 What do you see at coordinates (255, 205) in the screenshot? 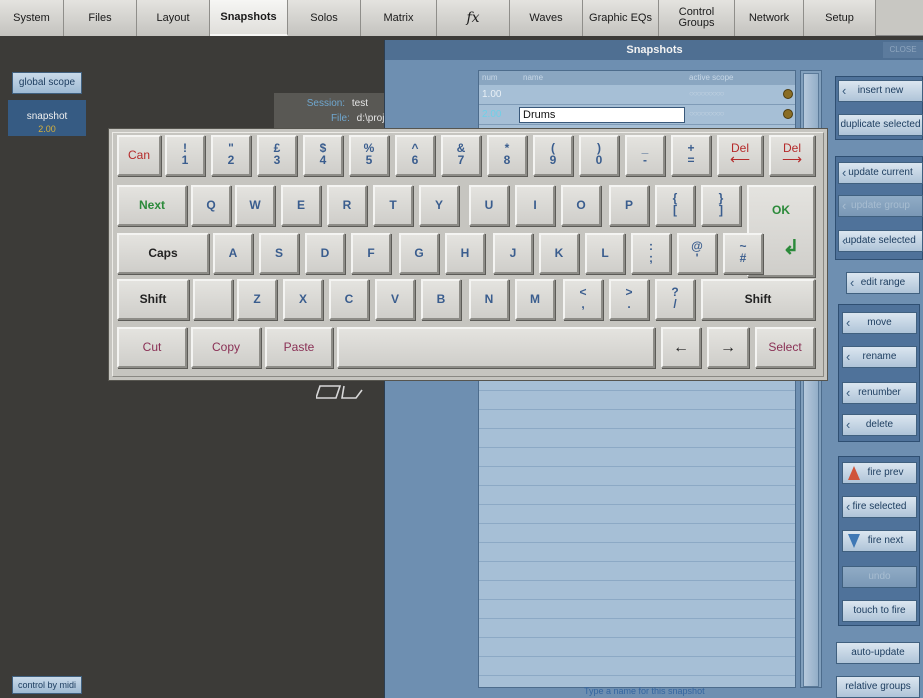
I see `key-w: W` at bounding box center [255, 205].